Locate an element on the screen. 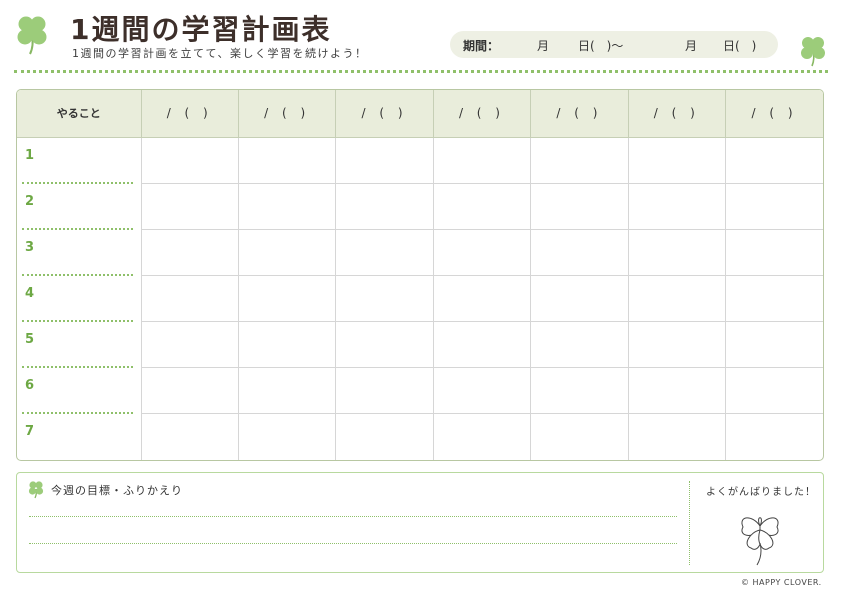 The height and width of the screenshot is (595, 842). page-subtitle: 1週間の学習計画を立てて、楽しく学習を続けよう！ is located at coordinates (220, 53).